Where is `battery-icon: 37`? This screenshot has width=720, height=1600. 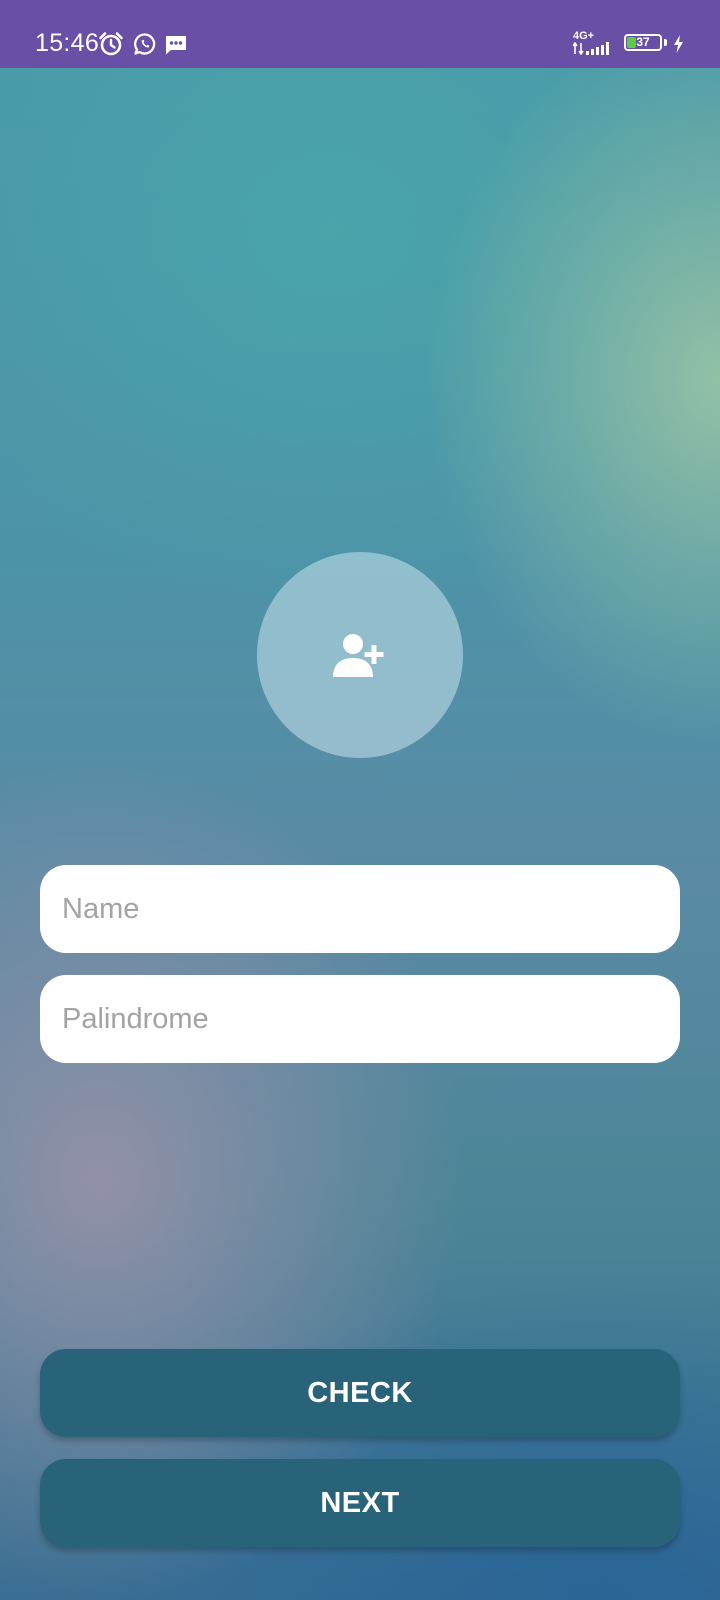 battery-icon: 37 is located at coordinates (643, 42).